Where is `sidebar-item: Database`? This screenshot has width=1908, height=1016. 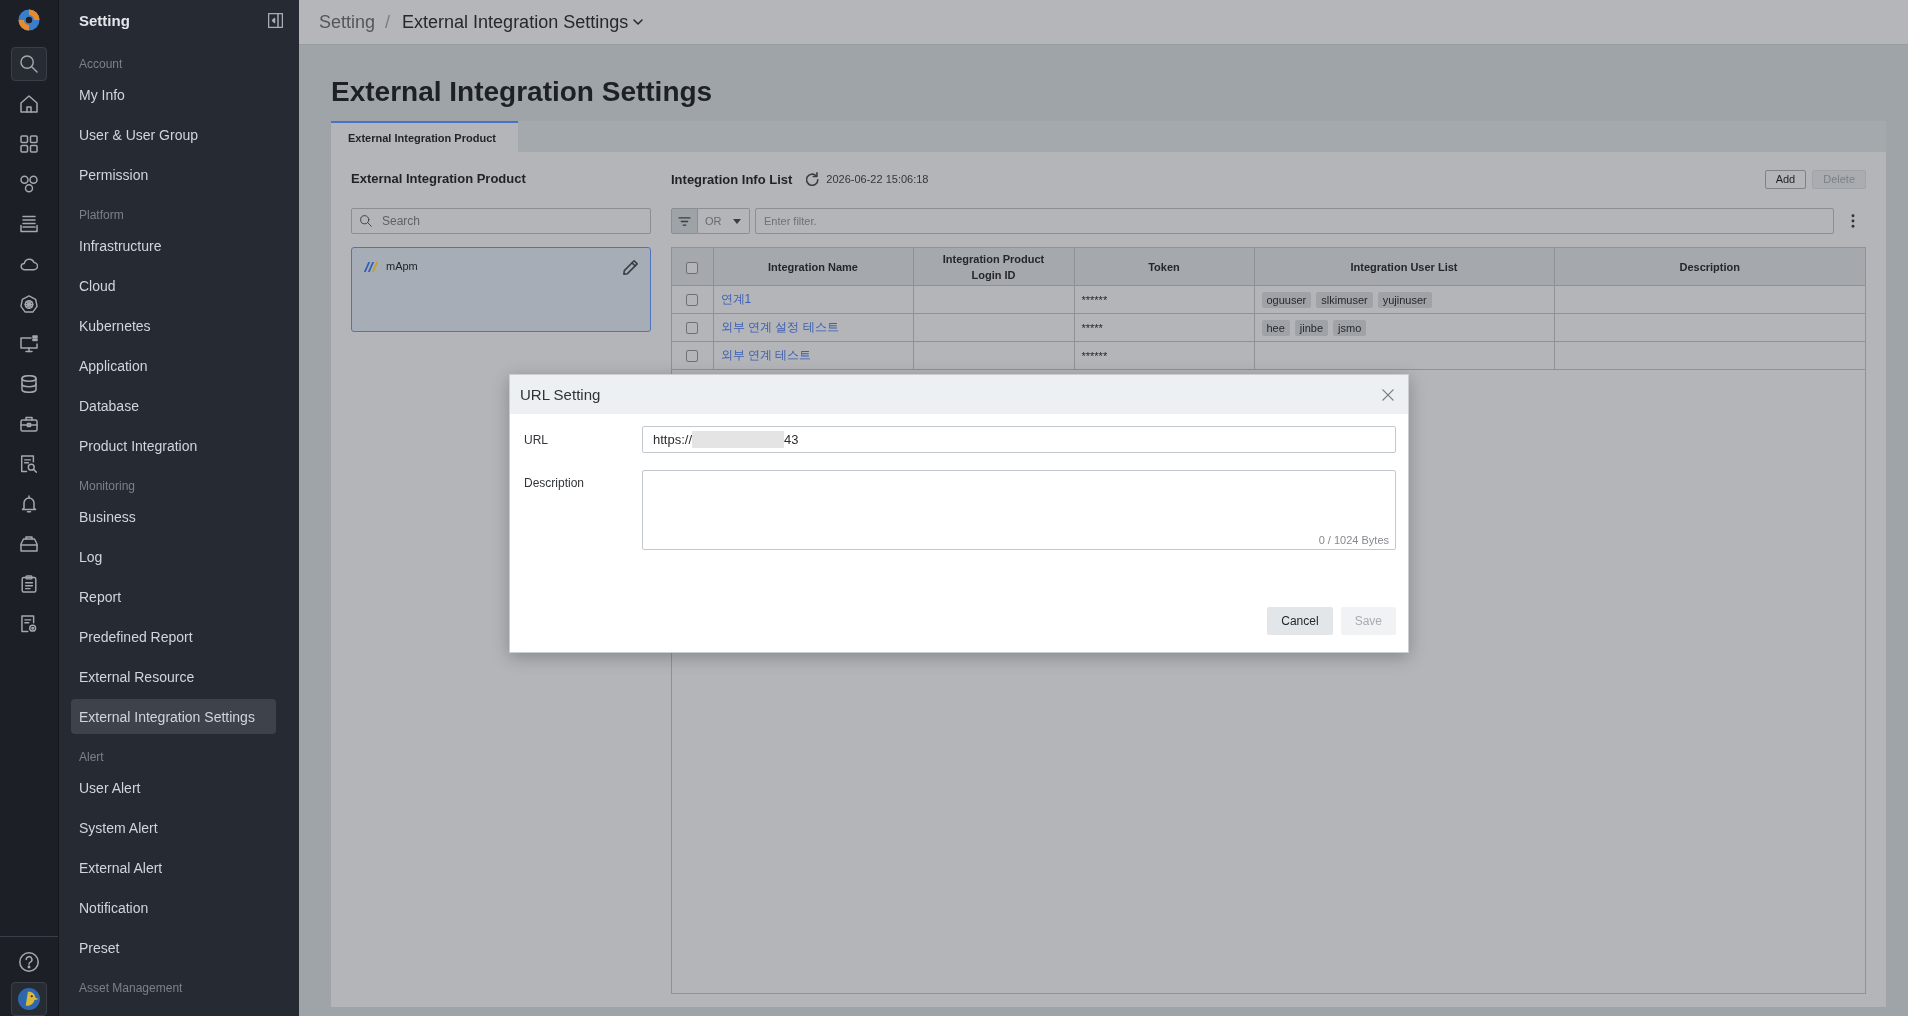 sidebar-item: Database is located at coordinates (173, 405).